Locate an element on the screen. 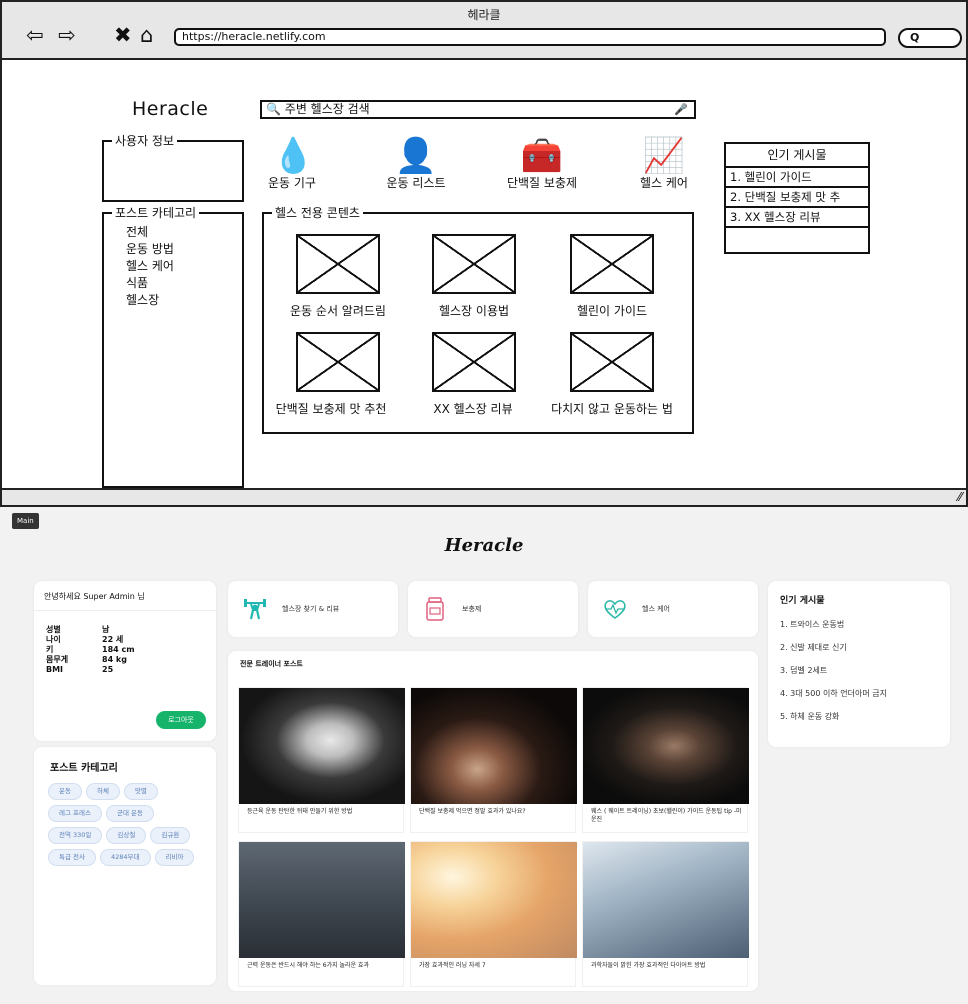 The image size is (968, 1004). feature-gym-review: 헬스장 찾기 & 리뷰 is located at coordinates (313, 609).